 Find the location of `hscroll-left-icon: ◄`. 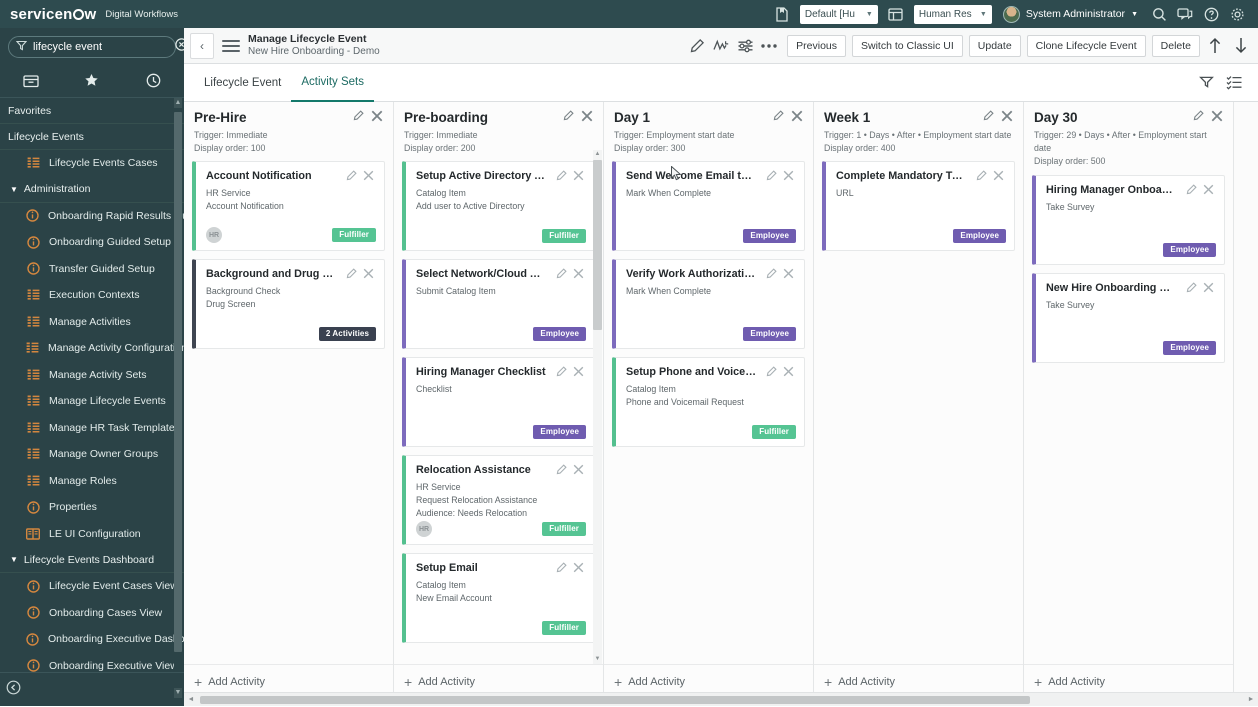

hscroll-left-icon: ◄ is located at coordinates (191, 700).